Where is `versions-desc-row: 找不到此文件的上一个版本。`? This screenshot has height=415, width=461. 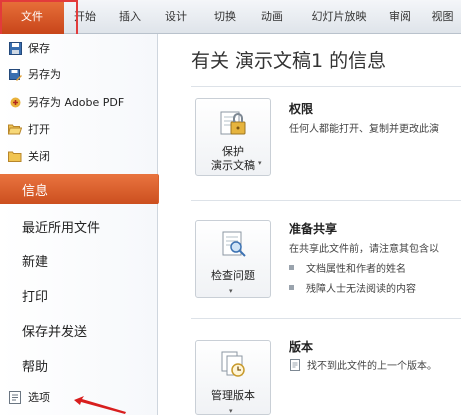
versions-desc-row: 找不到此文件的上一个版本。 is located at coordinates (363, 364).